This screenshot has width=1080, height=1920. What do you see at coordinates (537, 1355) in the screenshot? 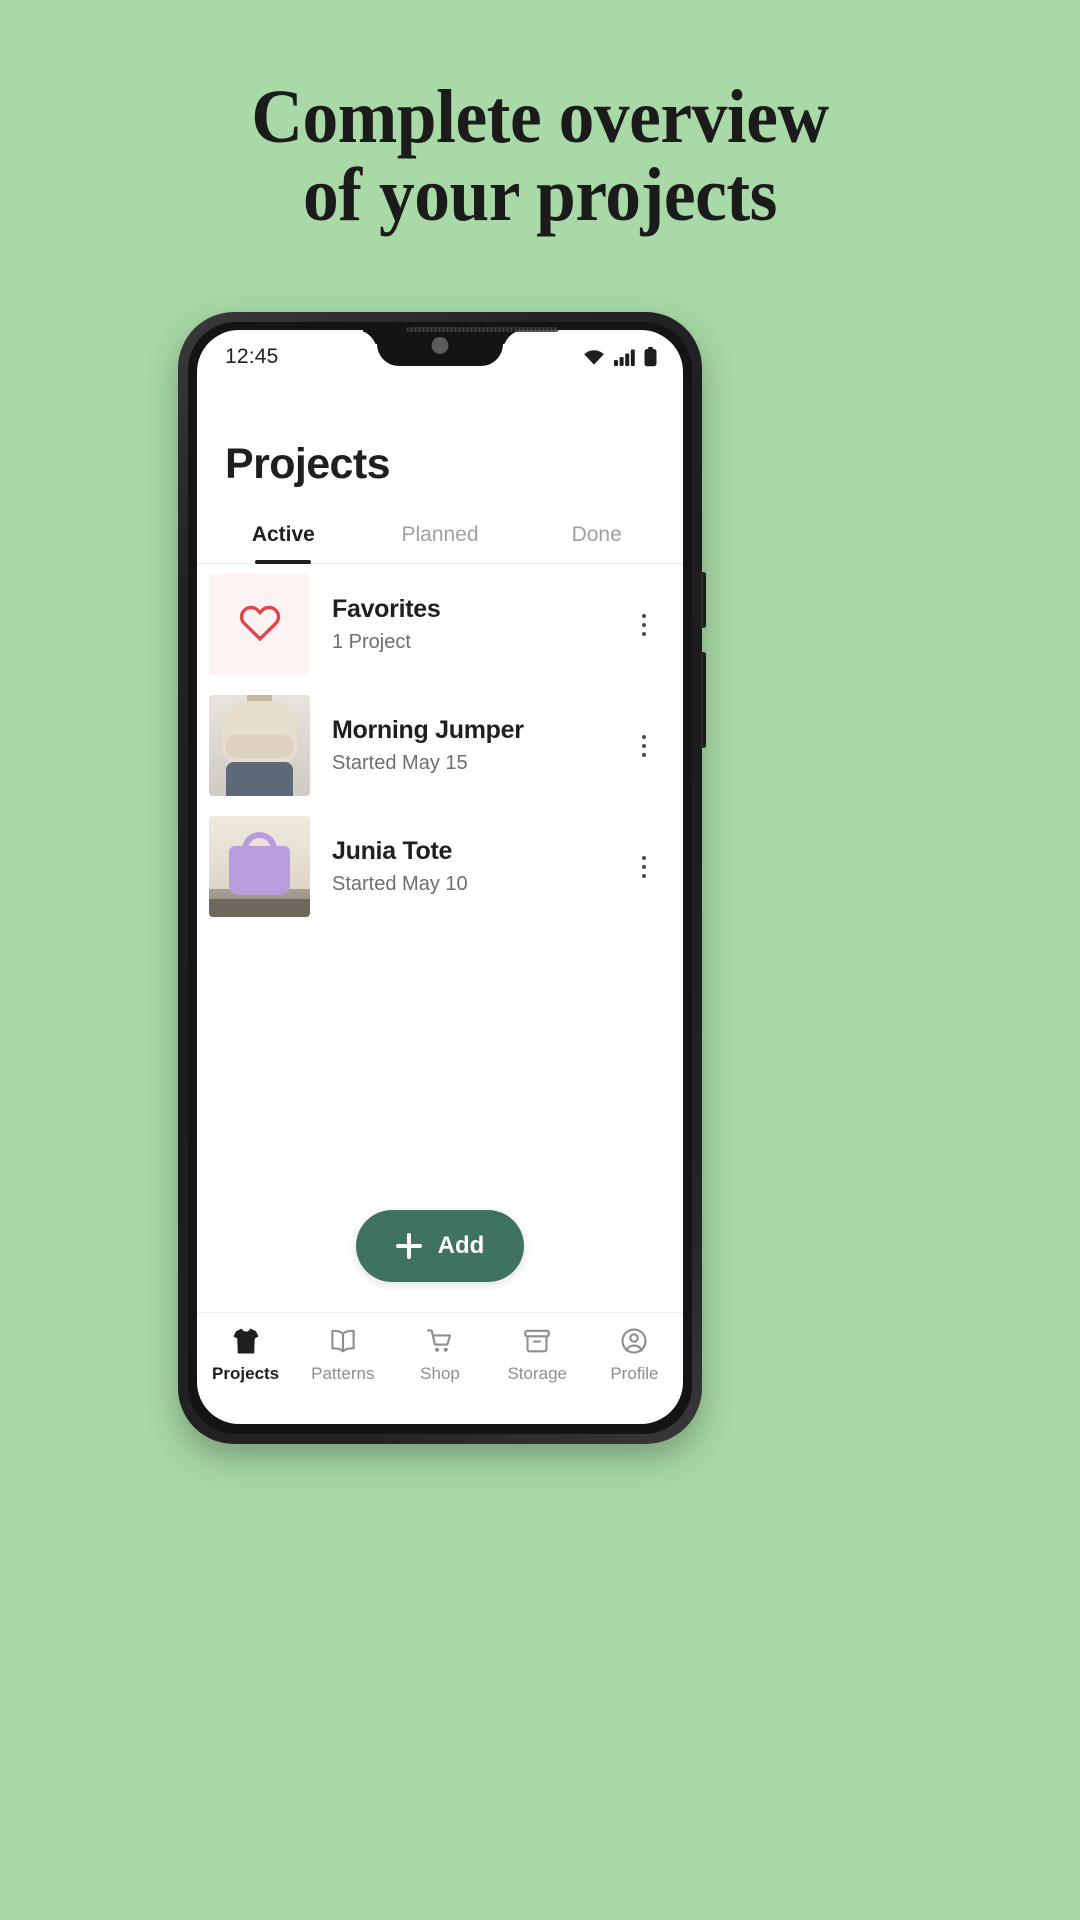
I see `nav-item-storage: Storage` at bounding box center [537, 1355].